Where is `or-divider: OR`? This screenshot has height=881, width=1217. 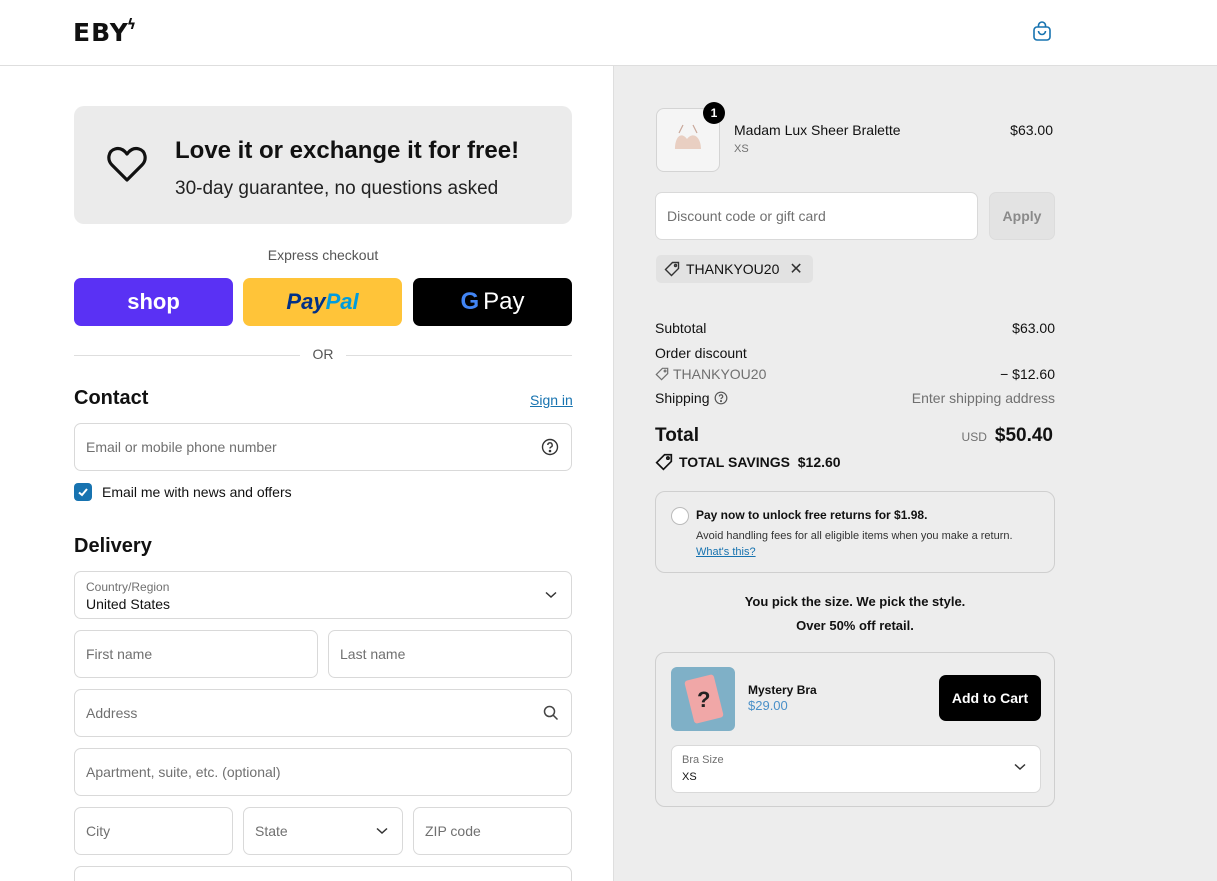 or-divider: OR is located at coordinates (323, 356).